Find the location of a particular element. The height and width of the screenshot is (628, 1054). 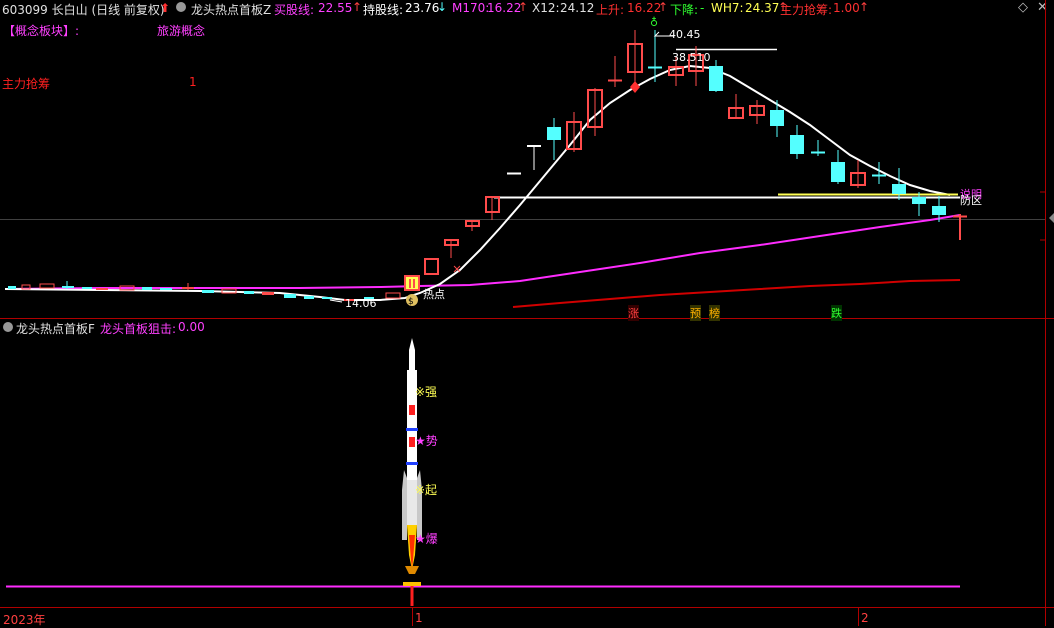

sub-panel-dropdown-icon is located at coordinates (8, 327).